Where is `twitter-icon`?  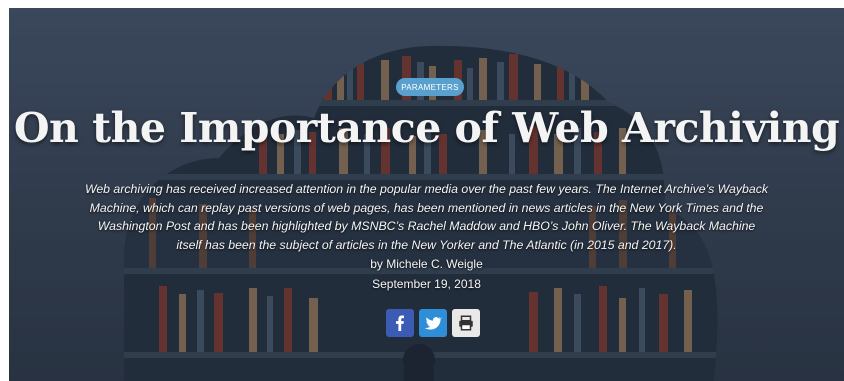 twitter-icon is located at coordinates (433, 323).